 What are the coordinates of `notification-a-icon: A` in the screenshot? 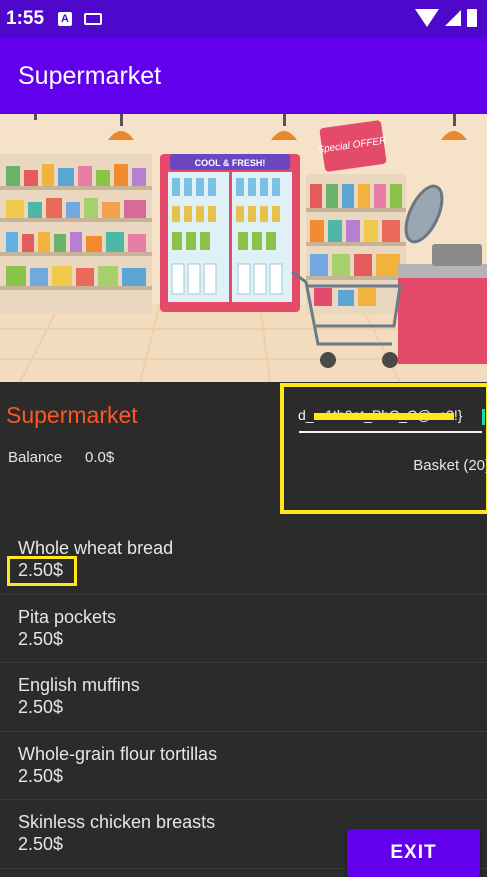 It's located at (65, 19).